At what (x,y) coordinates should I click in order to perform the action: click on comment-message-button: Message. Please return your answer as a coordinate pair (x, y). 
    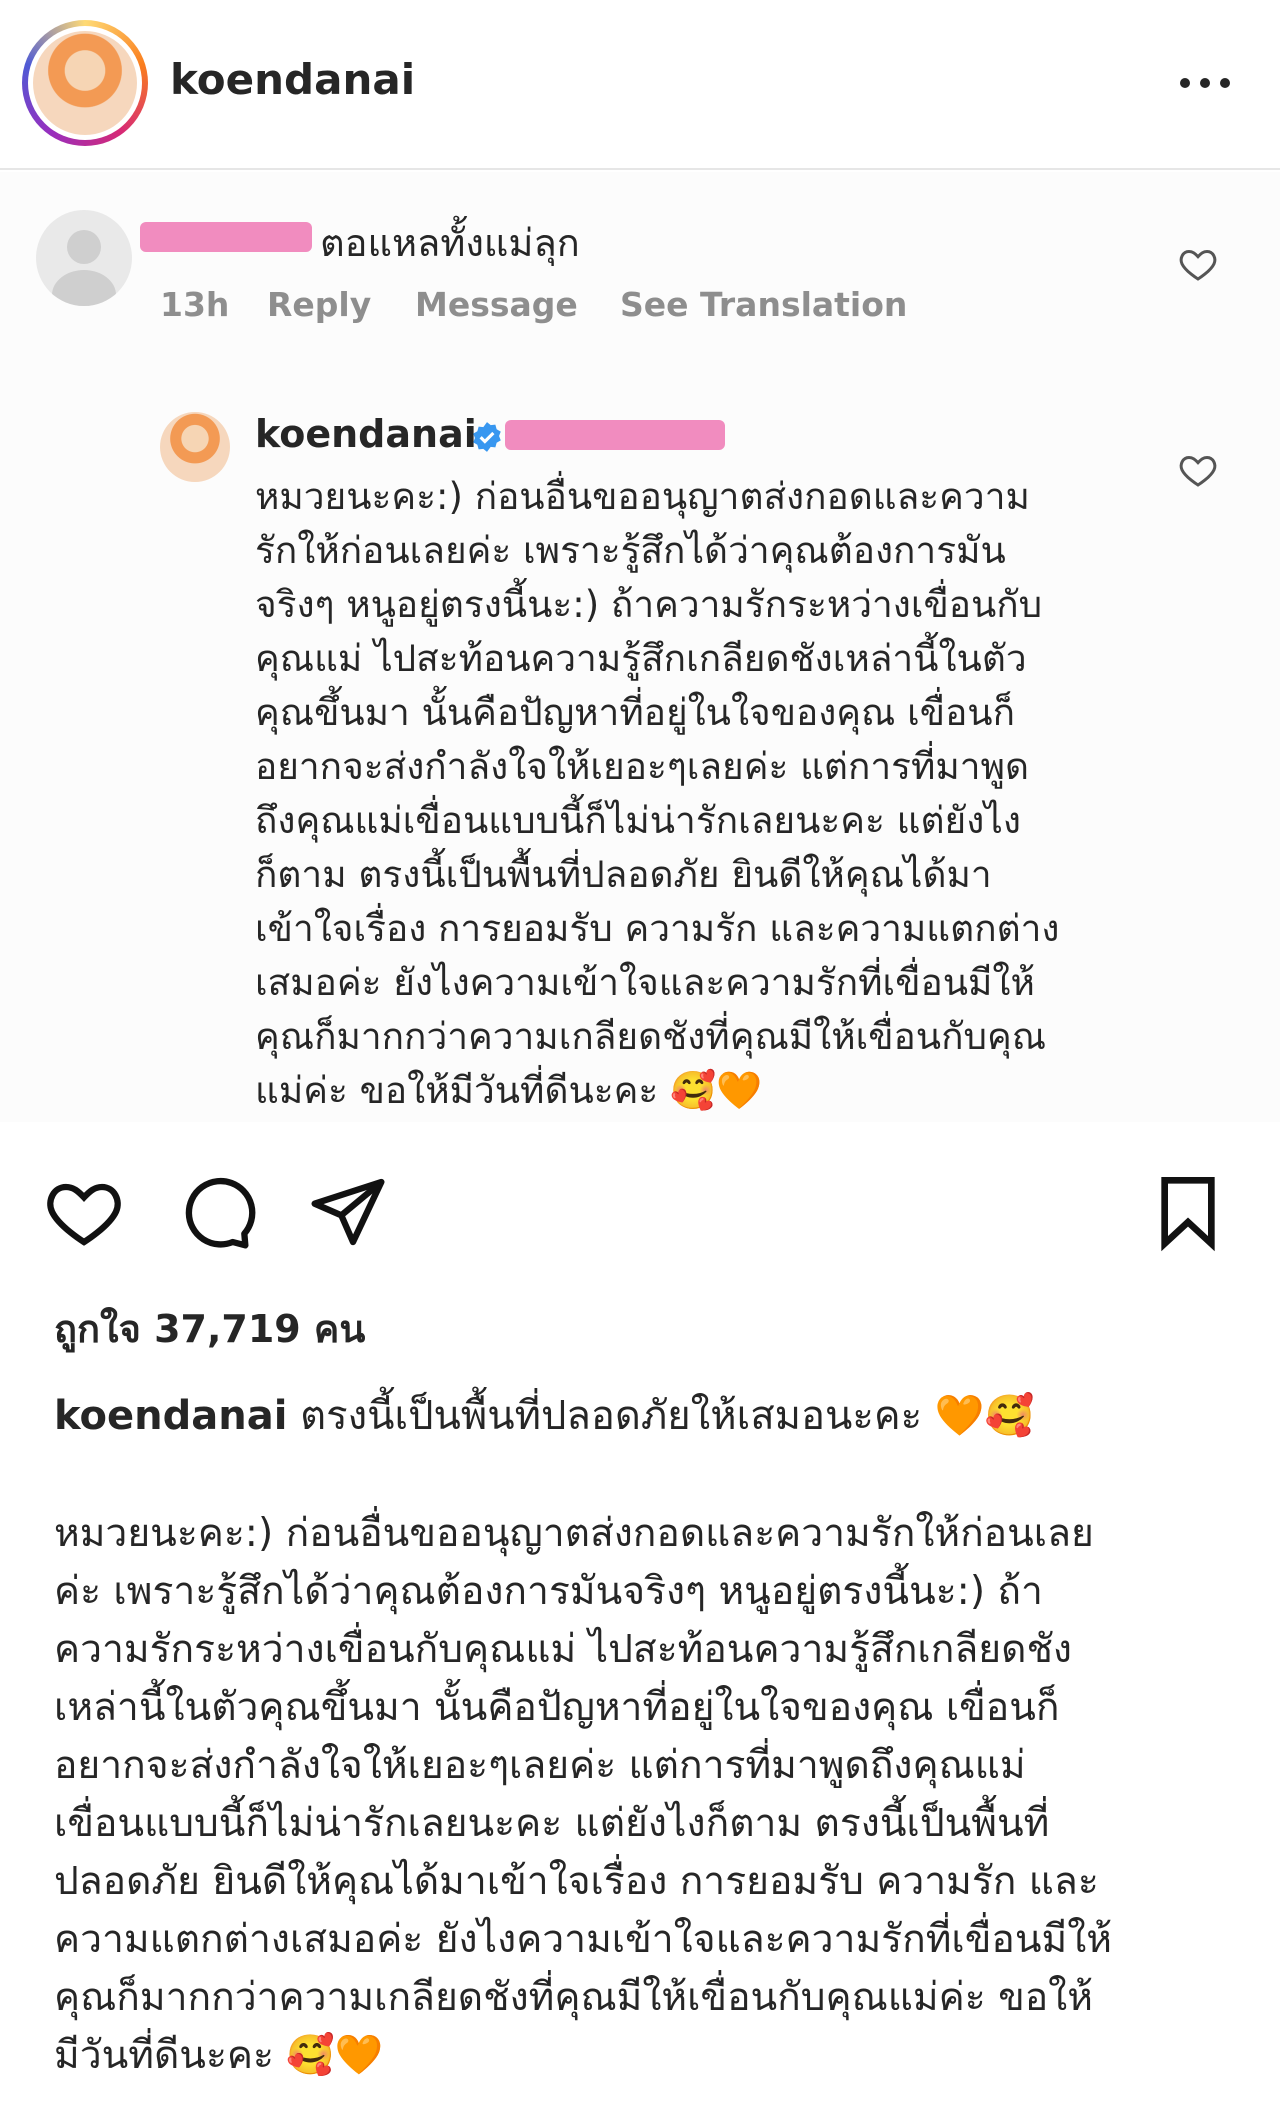
    Looking at the image, I should click on (496, 304).